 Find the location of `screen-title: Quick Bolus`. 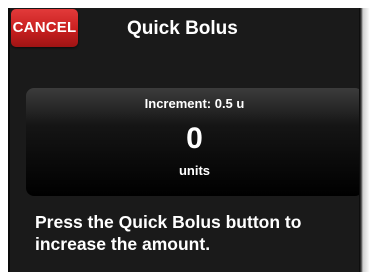

screen-title: Quick Bolus is located at coordinates (182, 28).